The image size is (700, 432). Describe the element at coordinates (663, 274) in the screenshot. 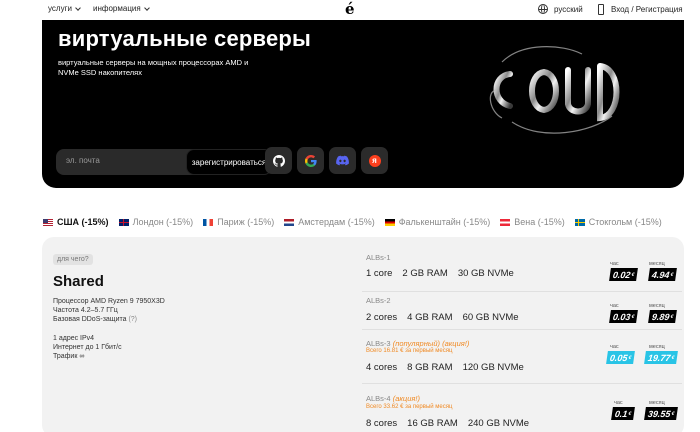

I see `month-price: 4.94 €` at that location.